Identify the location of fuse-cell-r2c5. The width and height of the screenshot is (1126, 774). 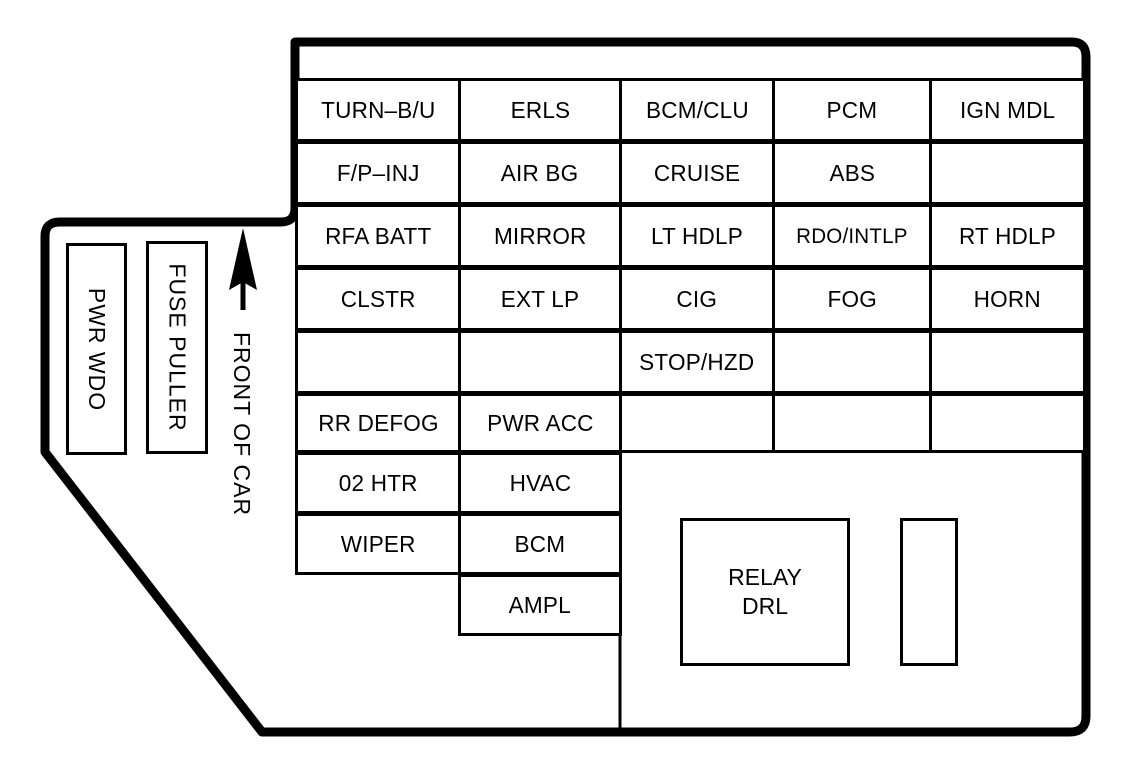
(1007, 173).